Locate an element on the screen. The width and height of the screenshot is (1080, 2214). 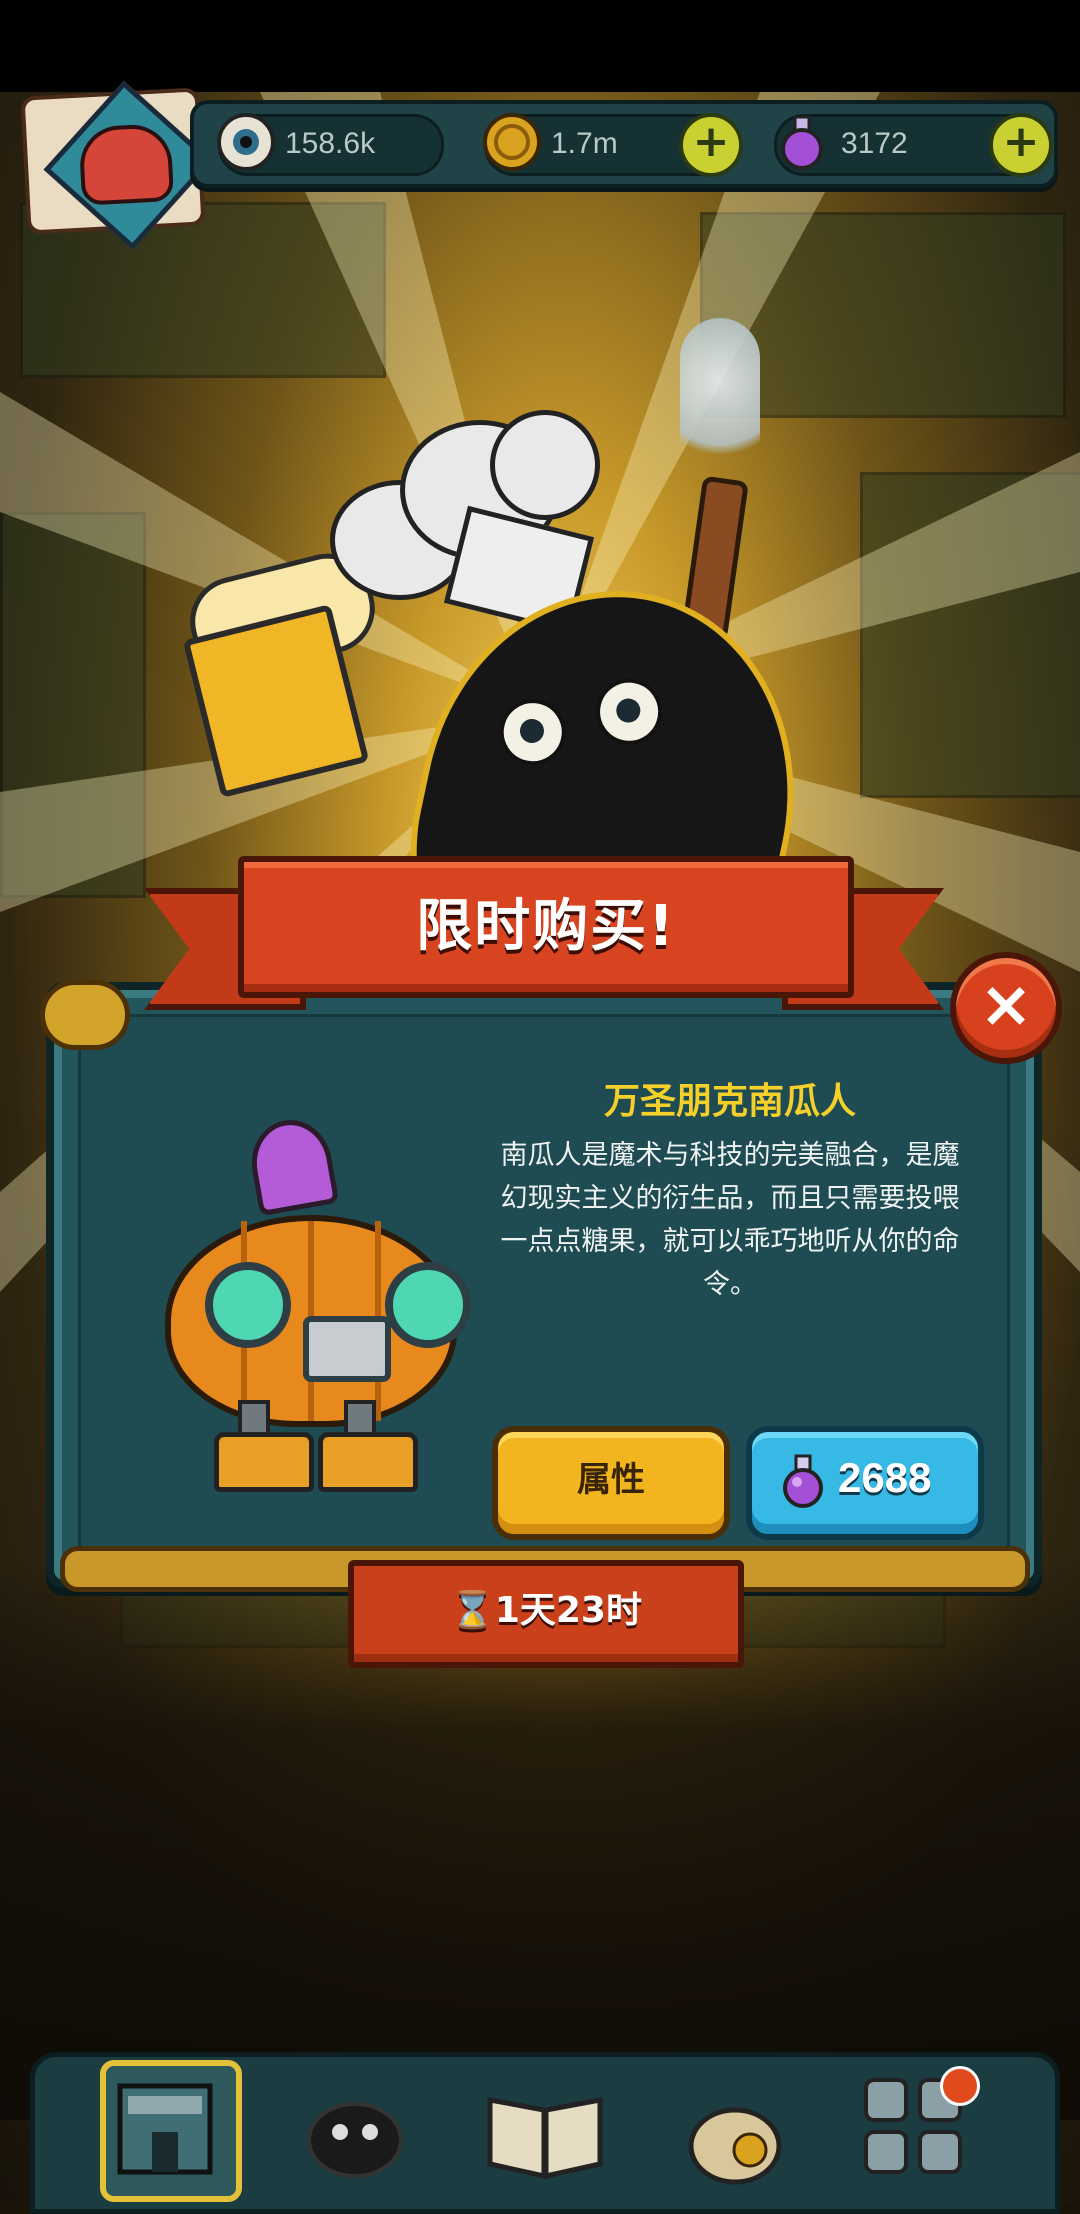
coin-counter: 1.7m + is located at coordinates (613, 145).